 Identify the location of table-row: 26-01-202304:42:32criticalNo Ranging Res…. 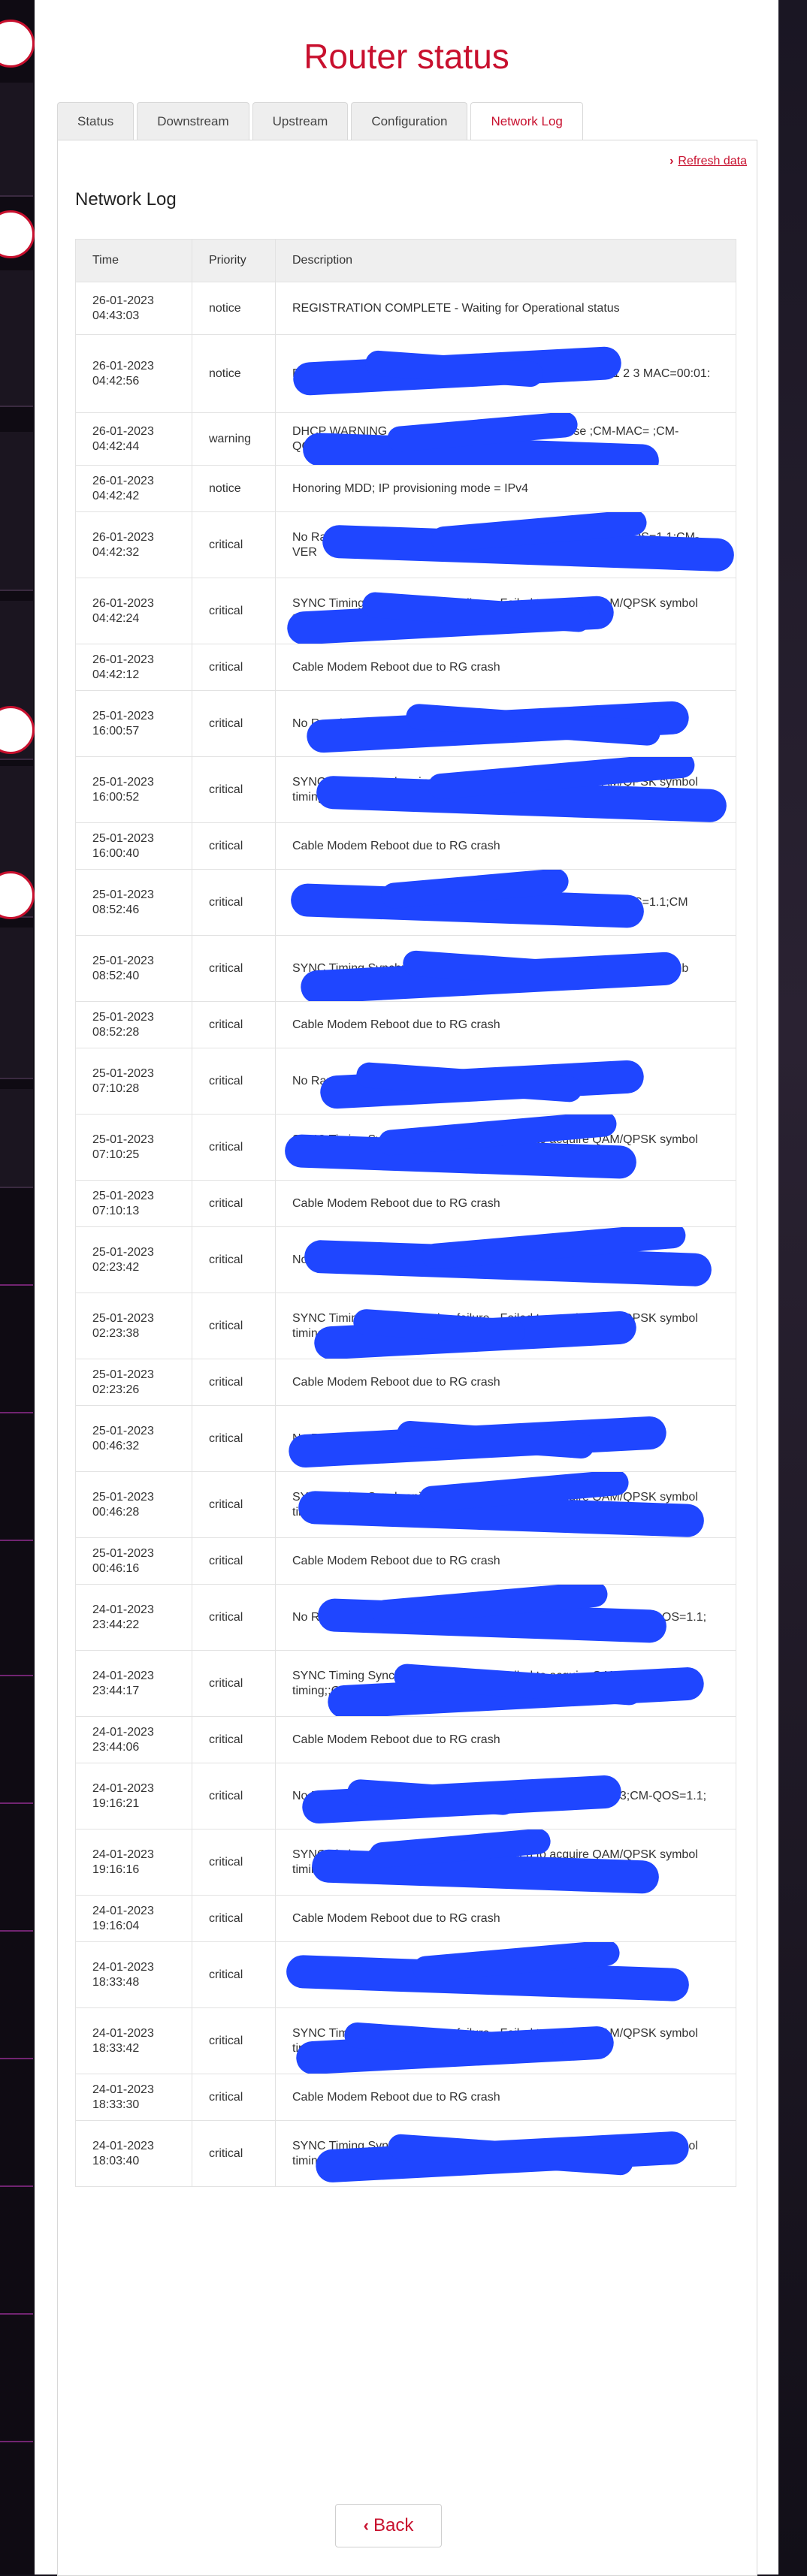
(406, 544).